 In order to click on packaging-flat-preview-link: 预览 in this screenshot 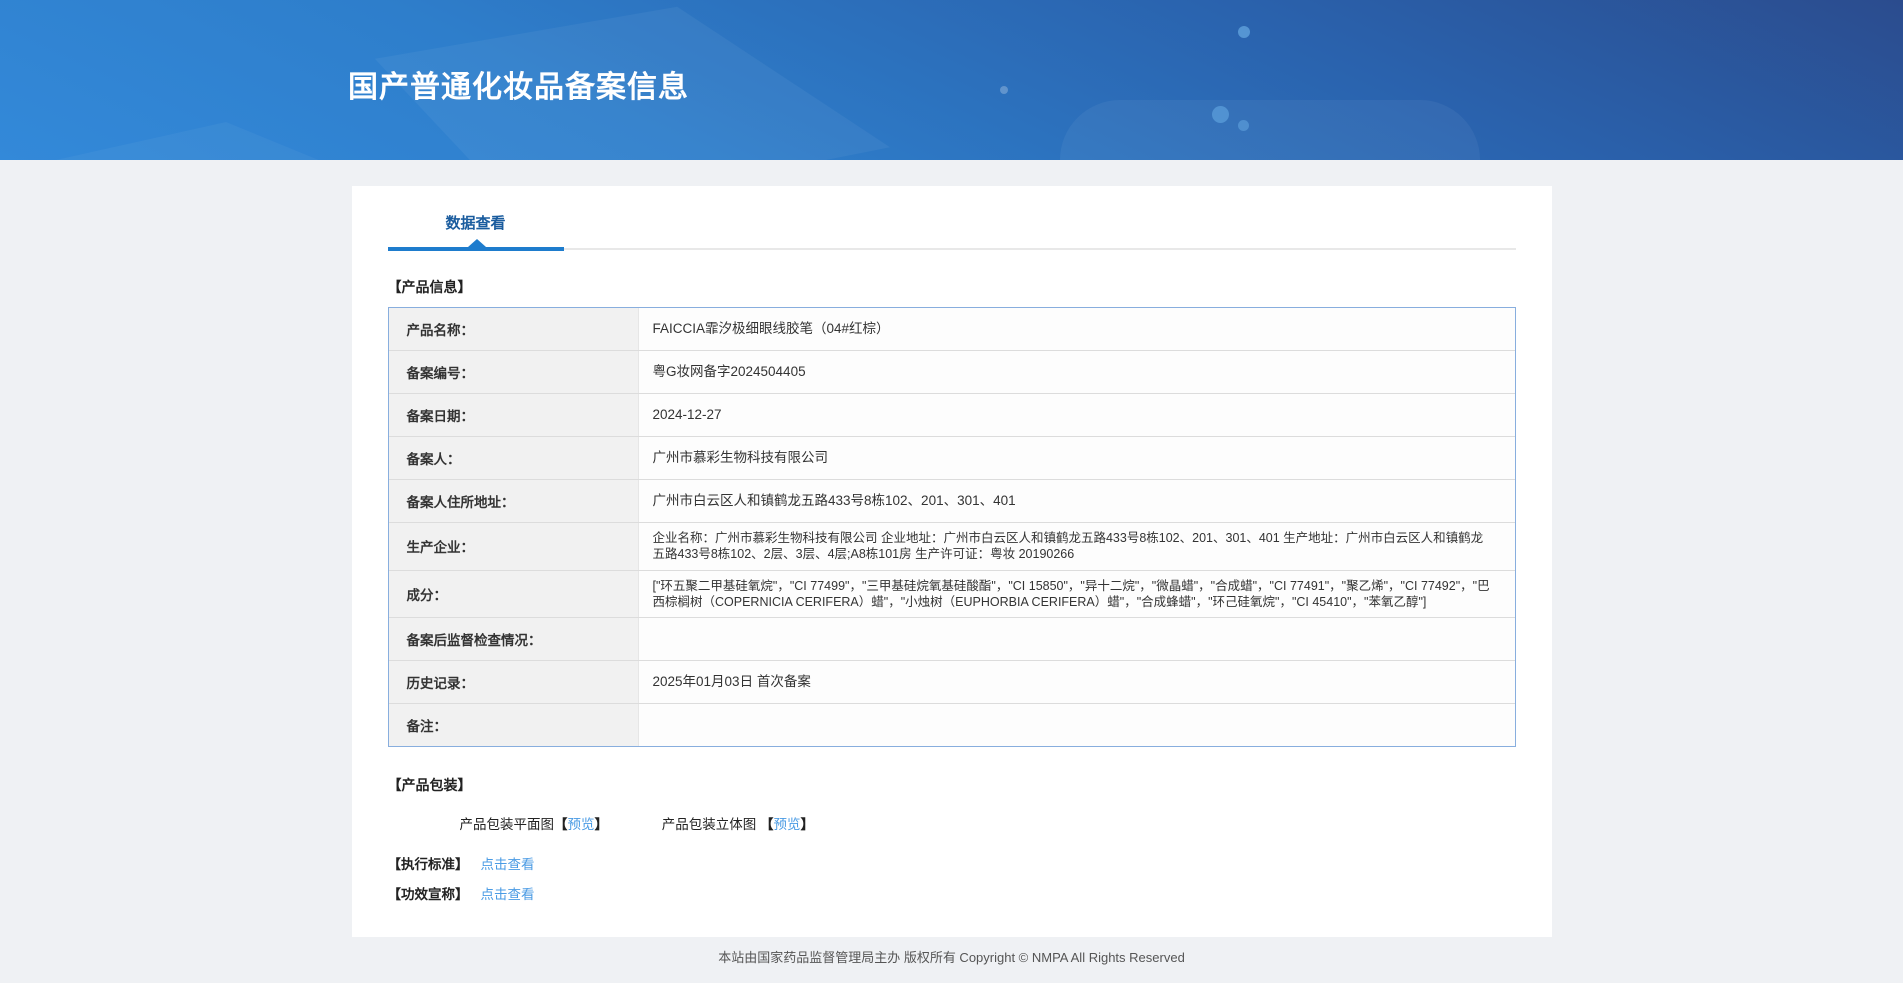, I will do `click(581, 824)`.